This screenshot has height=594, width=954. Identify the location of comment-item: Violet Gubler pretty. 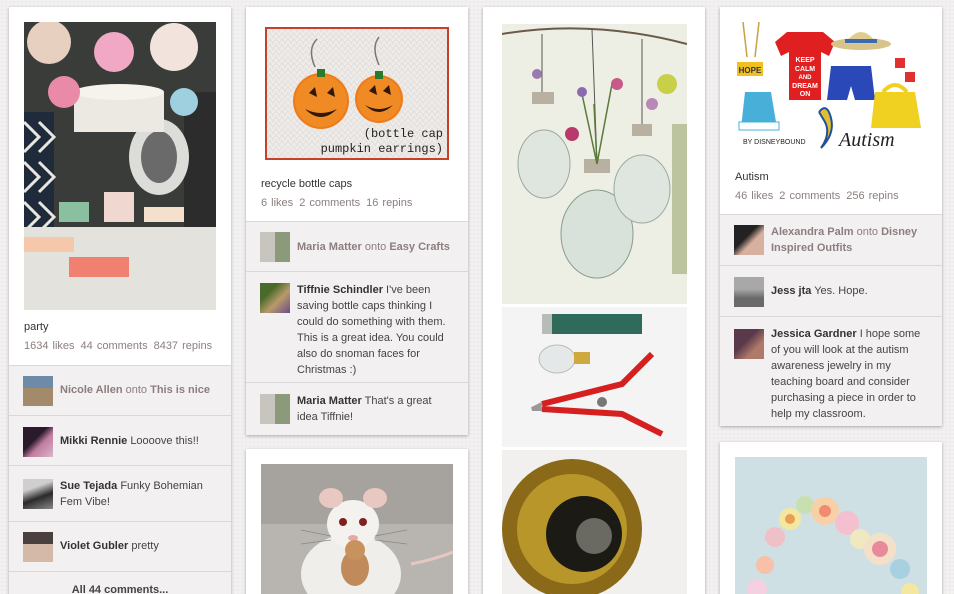
(120, 546).